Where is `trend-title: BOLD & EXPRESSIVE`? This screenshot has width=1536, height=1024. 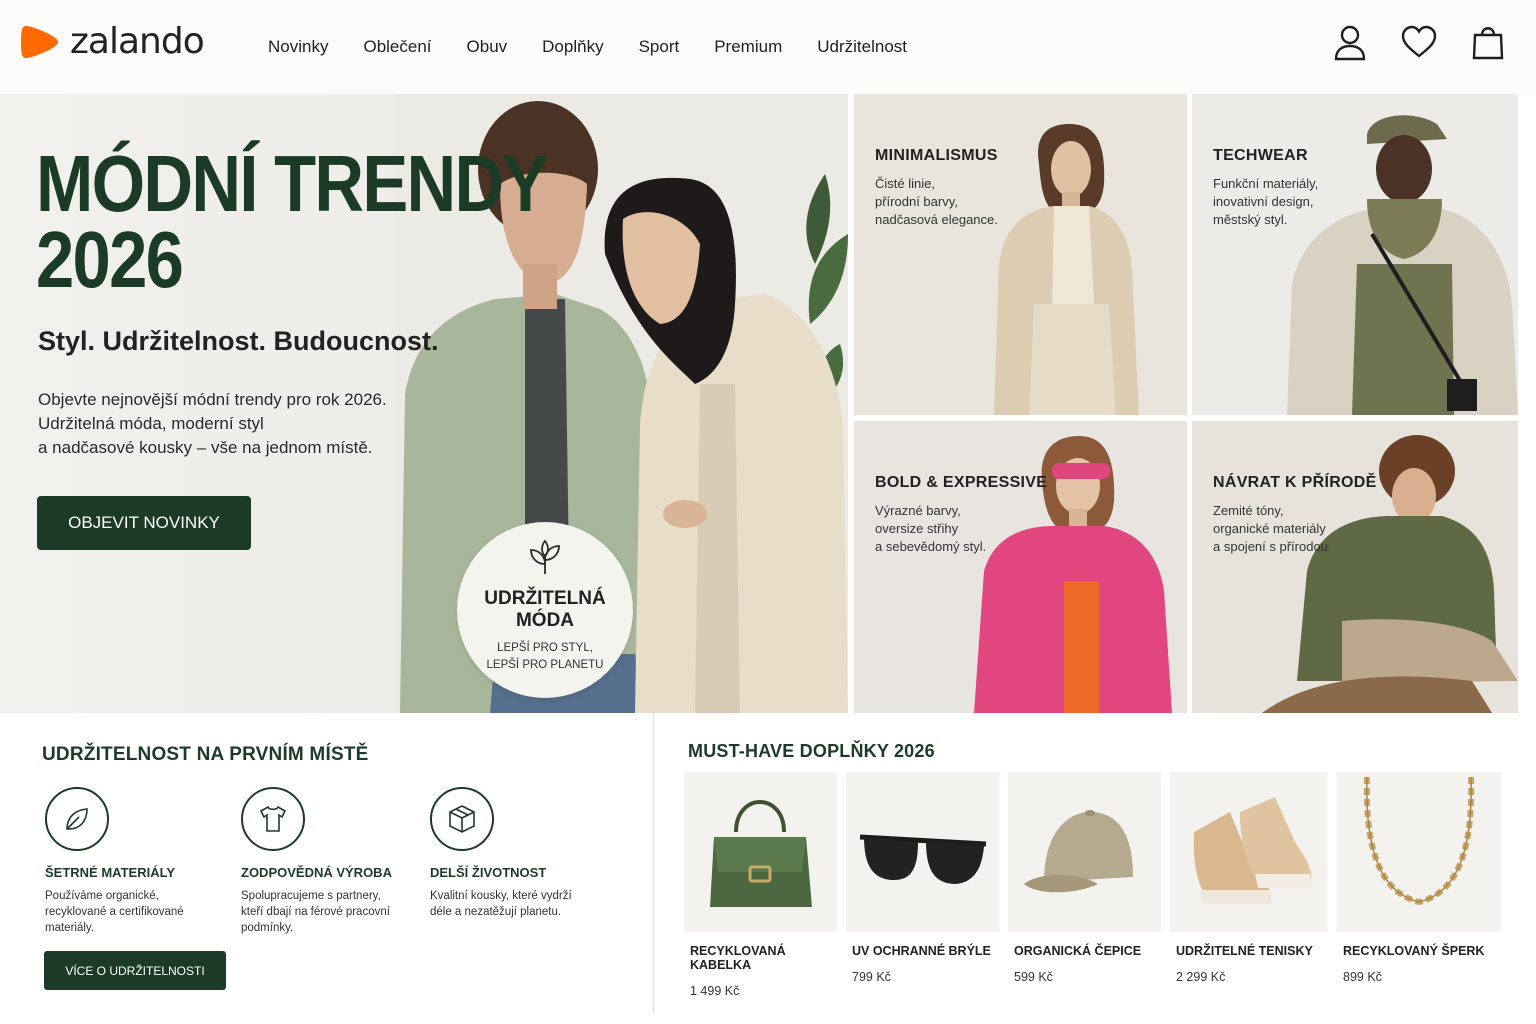 trend-title: BOLD & EXPRESSIVE is located at coordinates (961, 482).